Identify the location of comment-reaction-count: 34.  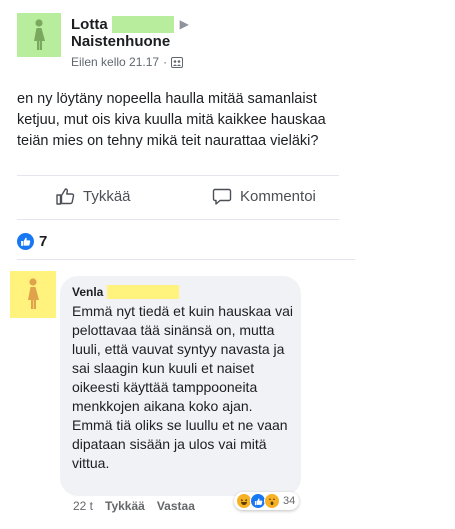
(289, 501).